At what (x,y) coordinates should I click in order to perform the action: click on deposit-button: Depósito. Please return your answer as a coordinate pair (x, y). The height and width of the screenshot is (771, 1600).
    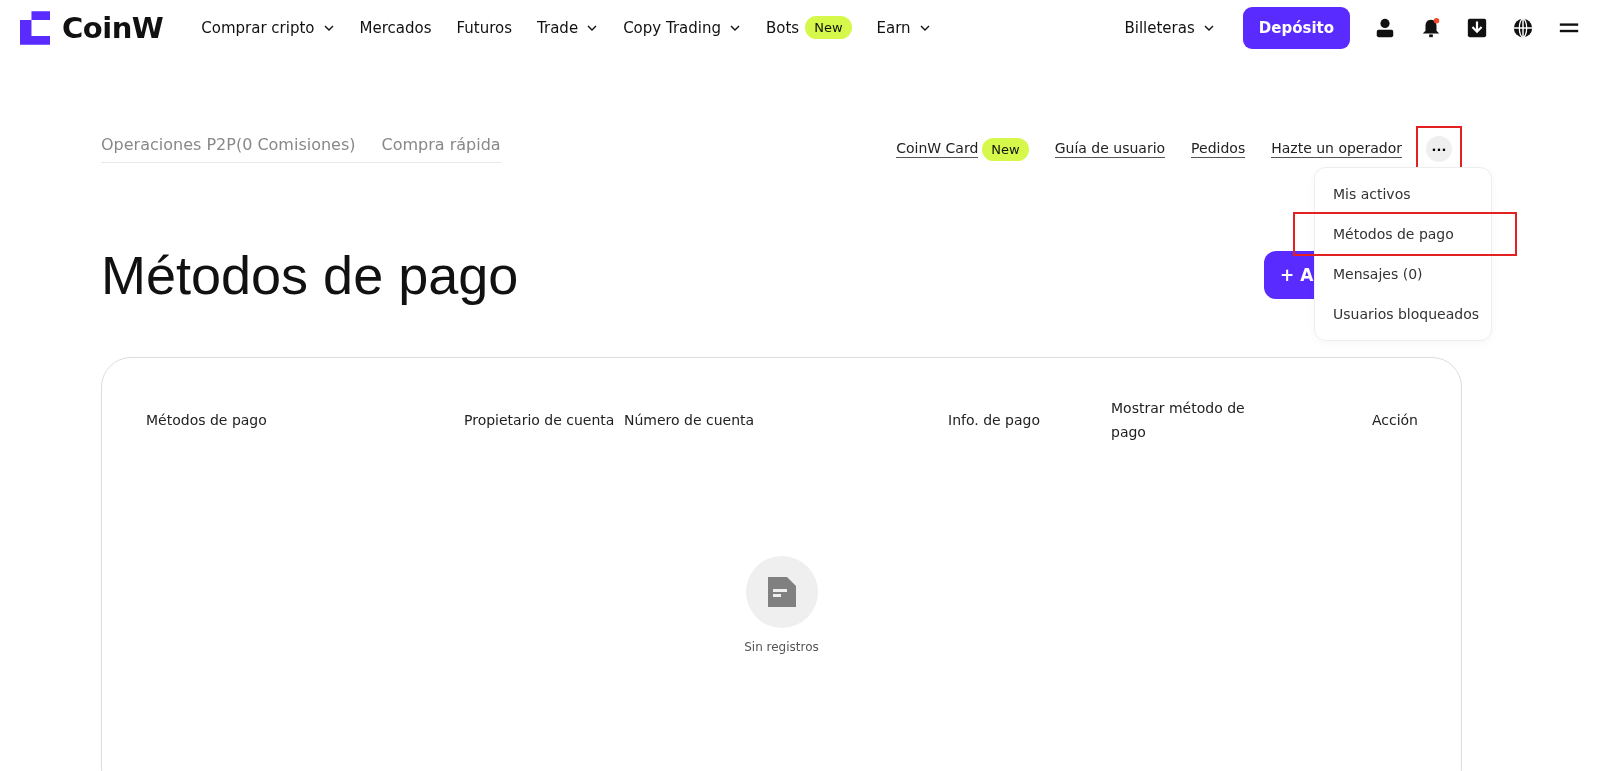
    Looking at the image, I should click on (1296, 27).